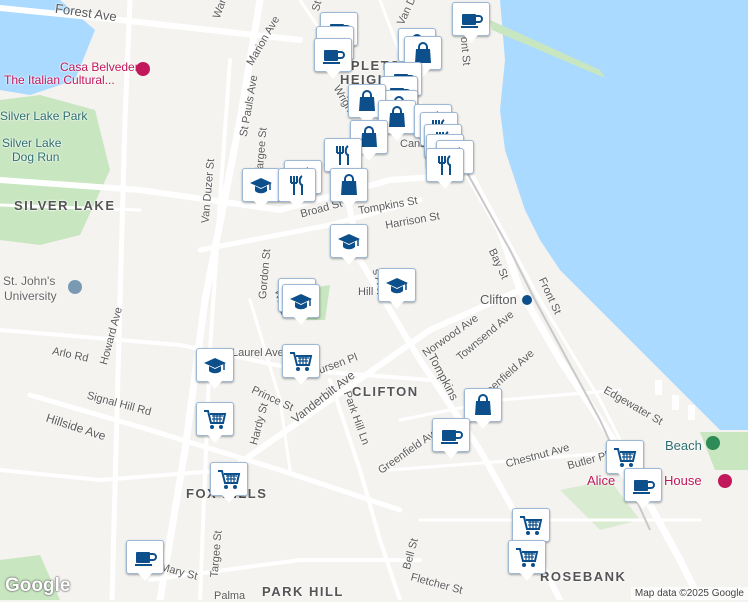 Image resolution: width=748 pixels, height=602 pixels. I want to click on label-silver-lake: SILVER LAKE, so click(65, 205).